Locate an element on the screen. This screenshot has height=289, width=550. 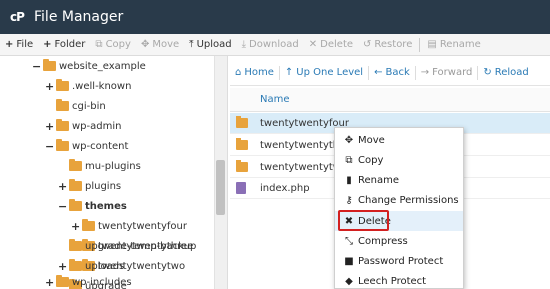
context-menu-label: Move is located at coordinates (371, 140).